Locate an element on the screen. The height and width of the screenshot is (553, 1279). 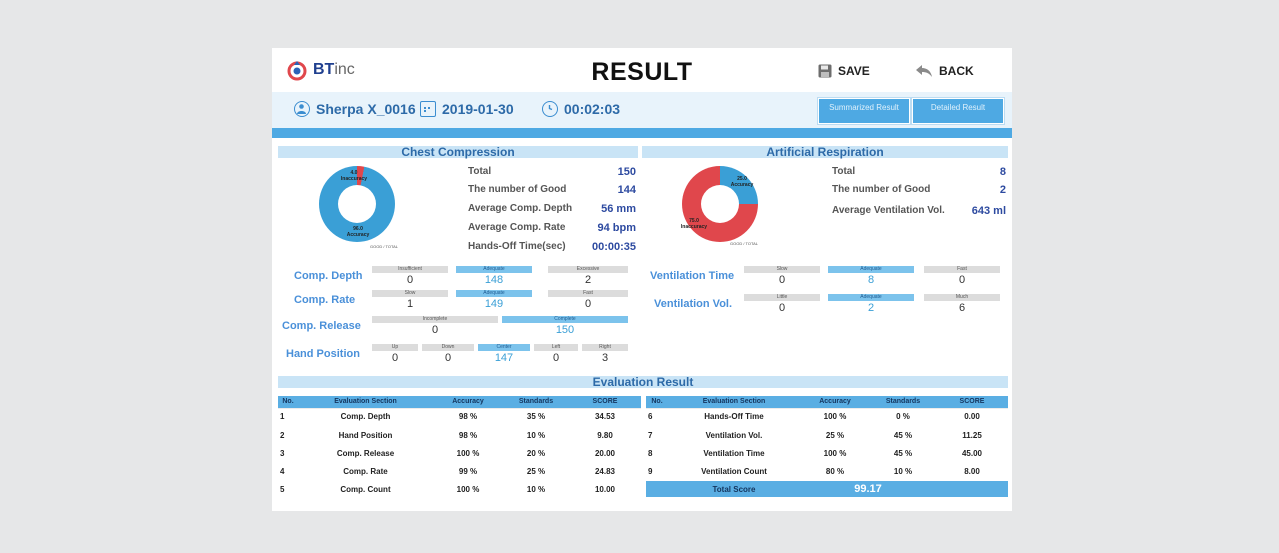
back-label: BACK is located at coordinates (956, 71).